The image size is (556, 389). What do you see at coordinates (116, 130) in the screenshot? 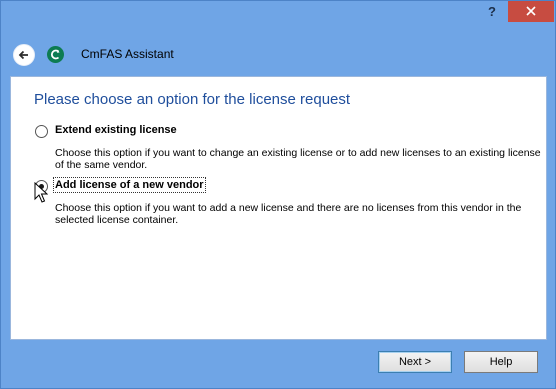
I see `option-label: Extend existing license` at bounding box center [116, 130].